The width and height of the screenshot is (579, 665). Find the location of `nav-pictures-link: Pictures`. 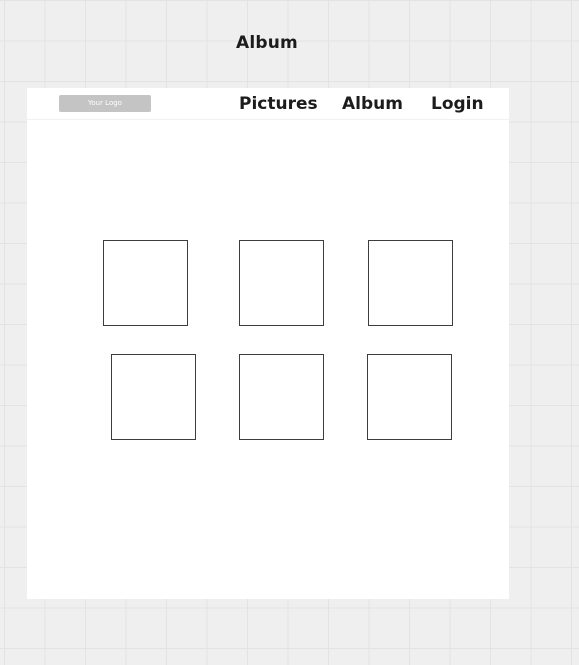

nav-pictures-link: Pictures is located at coordinates (278, 104).